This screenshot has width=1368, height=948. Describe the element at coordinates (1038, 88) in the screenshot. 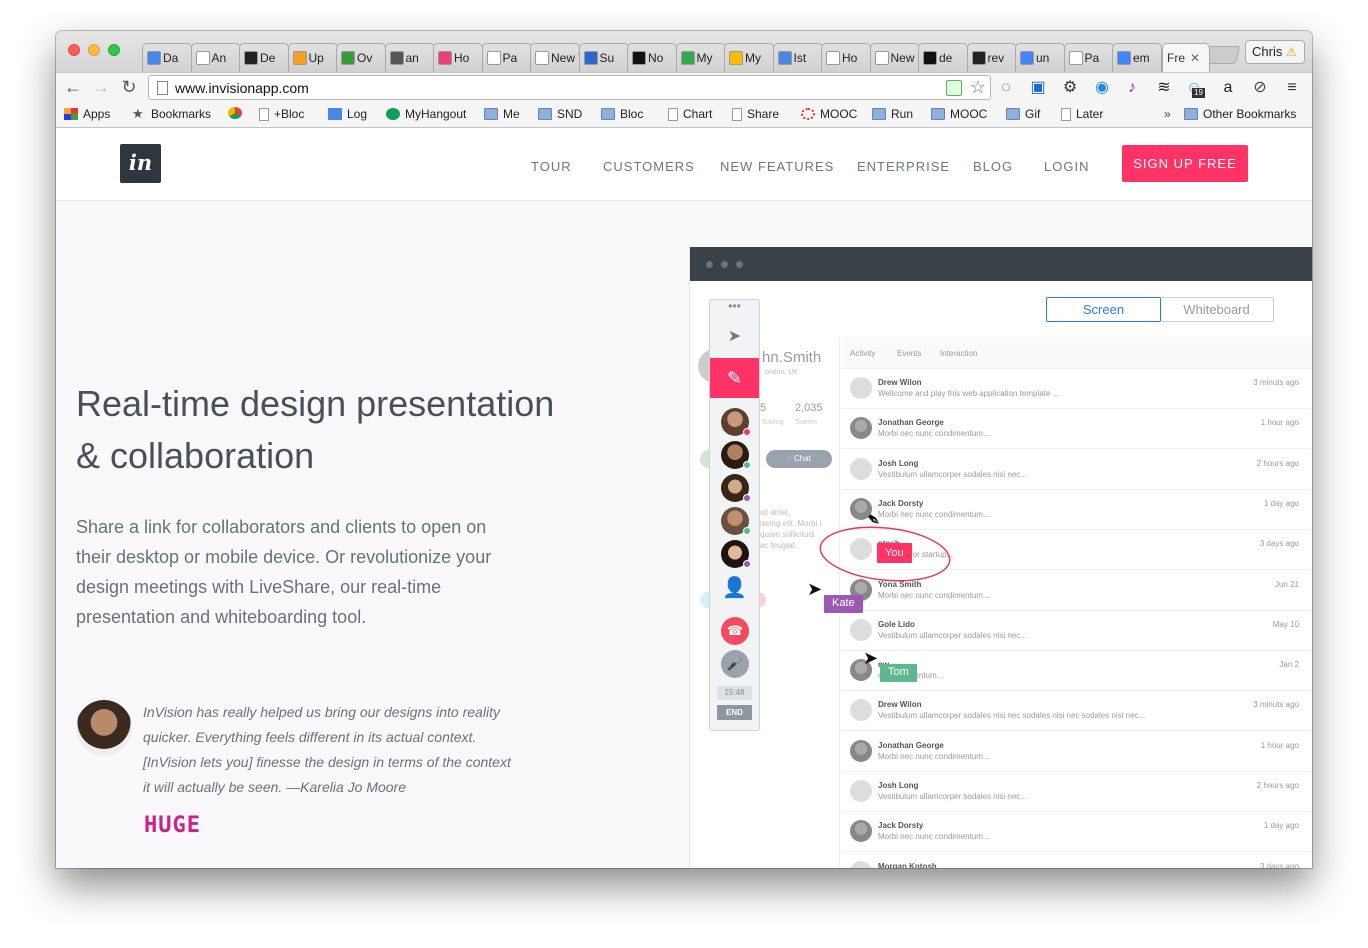

I see `screen-extension-icon: ▣` at that location.